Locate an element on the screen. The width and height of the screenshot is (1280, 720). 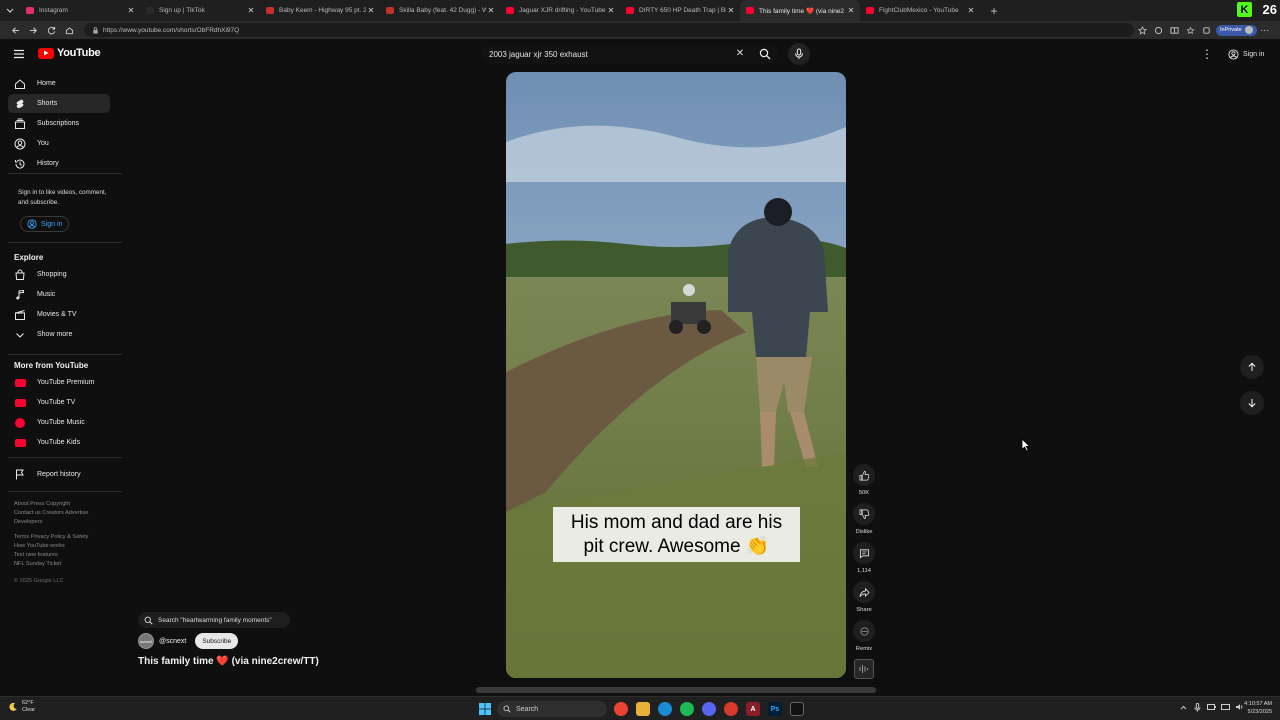
favorites-icon is located at coordinates (1190, 30).